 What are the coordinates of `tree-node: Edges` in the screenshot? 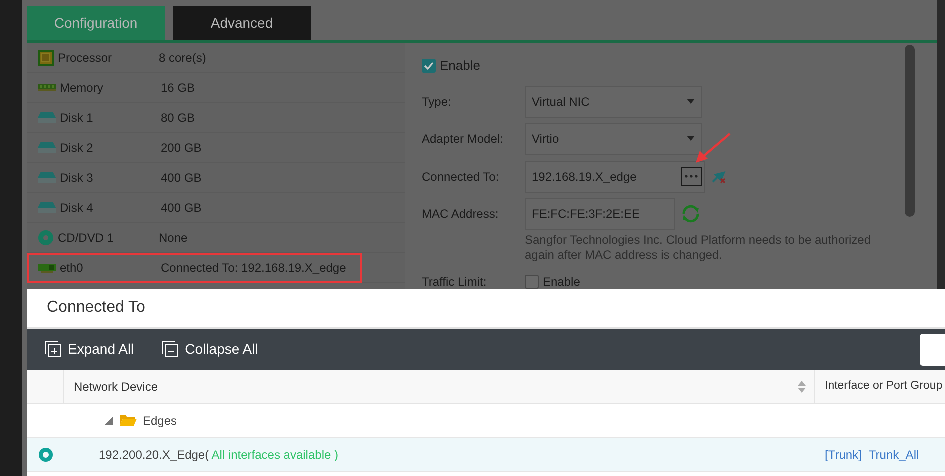 It's located at (160, 421).